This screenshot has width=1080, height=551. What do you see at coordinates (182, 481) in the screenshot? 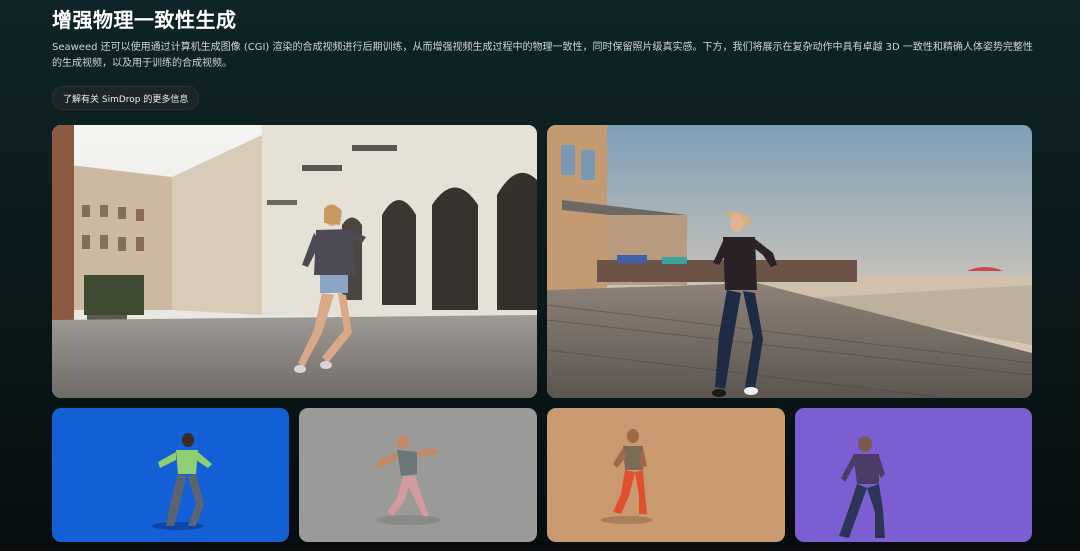
I see `cgi-dancer-blue-image` at bounding box center [182, 481].